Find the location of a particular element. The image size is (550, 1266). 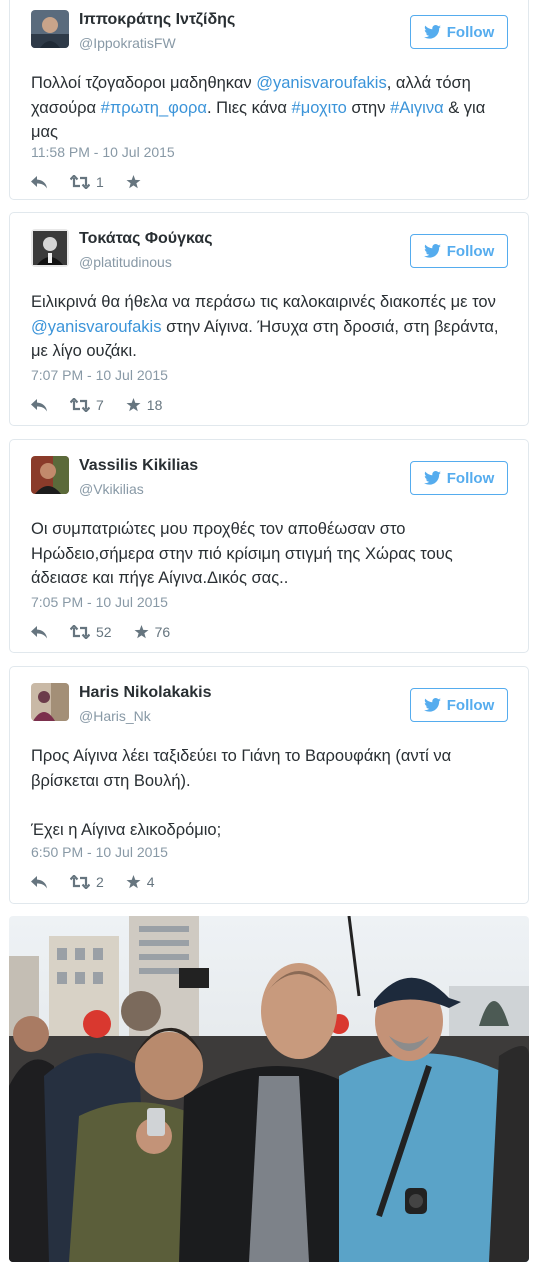

retweet-button: 7 is located at coordinates (87, 405).